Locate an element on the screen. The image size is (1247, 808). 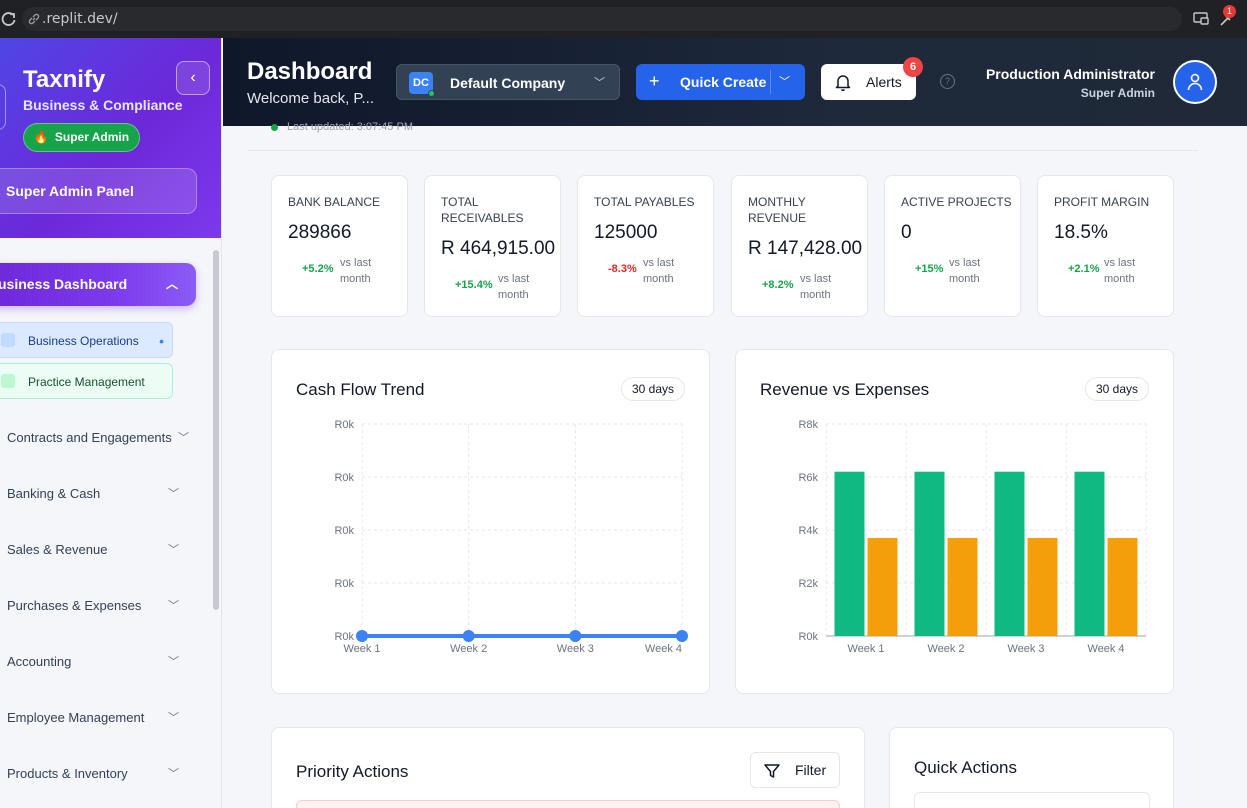
sidebar-item-sales: Sales & Revenue ﹀ is located at coordinates (97, 550).